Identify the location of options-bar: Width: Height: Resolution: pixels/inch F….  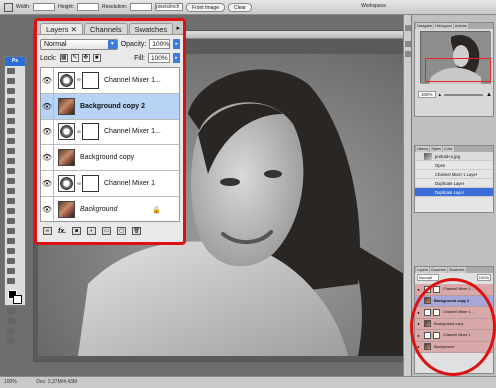
(248, 7).